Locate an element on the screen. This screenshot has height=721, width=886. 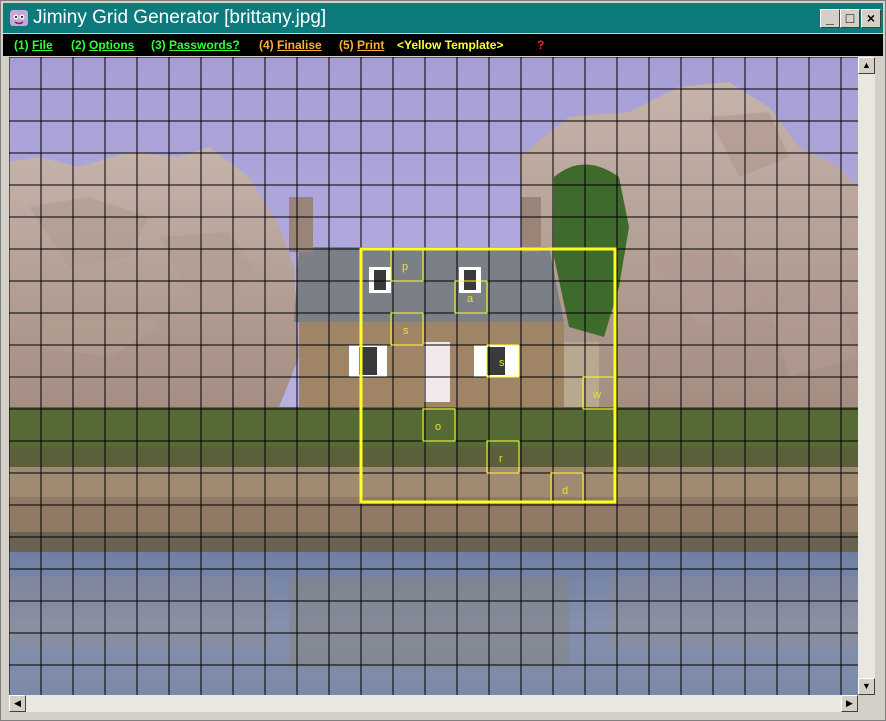
template-letter: p is located at coordinates (405, 267).